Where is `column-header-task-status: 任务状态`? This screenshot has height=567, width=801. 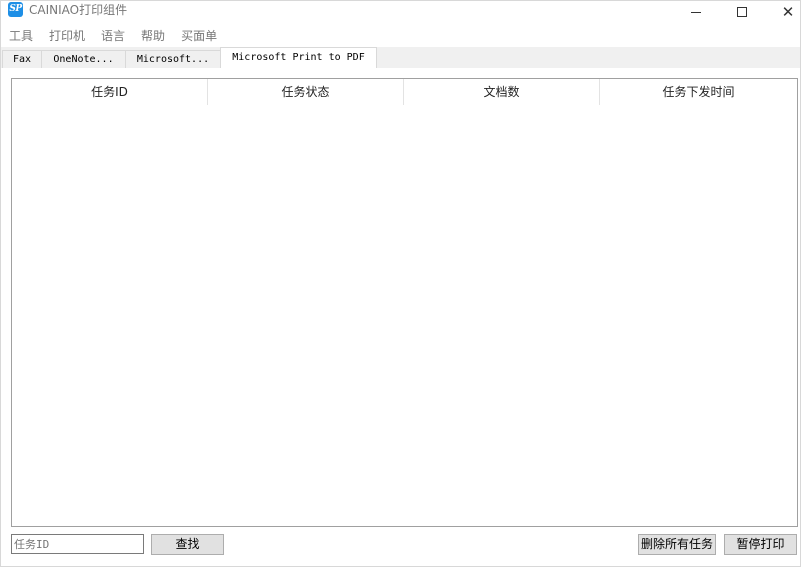 column-header-task-status: 任务状态 is located at coordinates (306, 92).